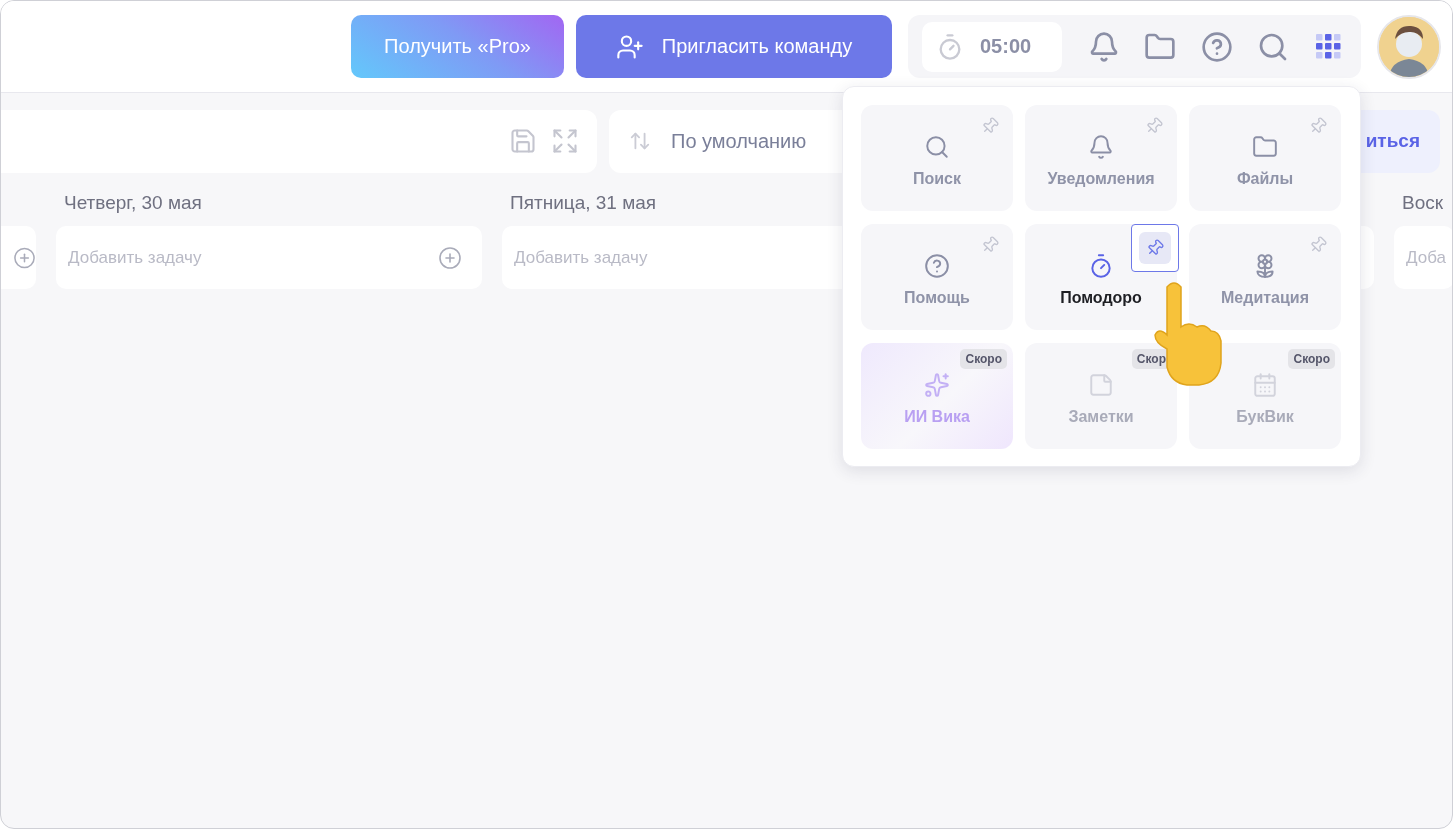 This screenshot has height=829, width=1453. What do you see at coordinates (133, 203) in the screenshot?
I see `day-heading: Четверг, 30 мая` at bounding box center [133, 203].